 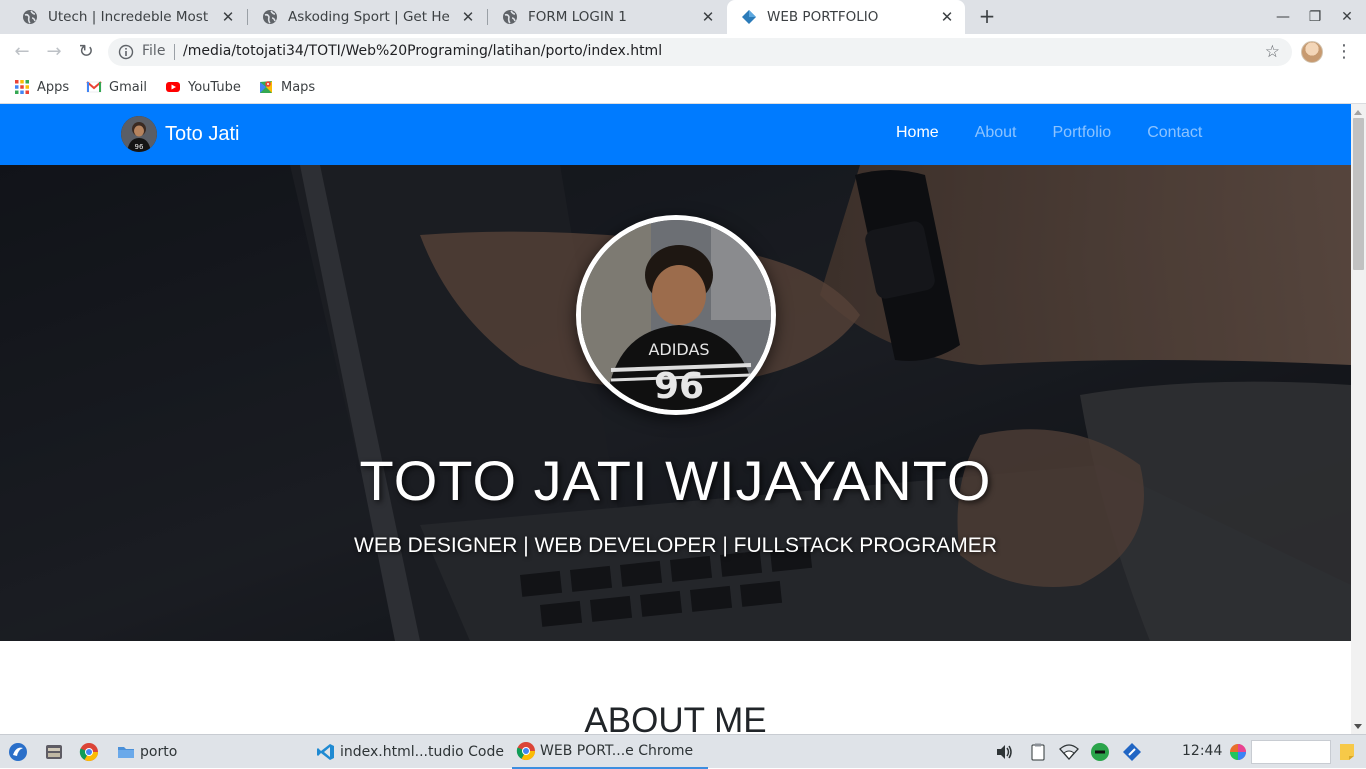 What do you see at coordinates (1312, 52) in the screenshot?
I see `profile-avatar` at bounding box center [1312, 52].